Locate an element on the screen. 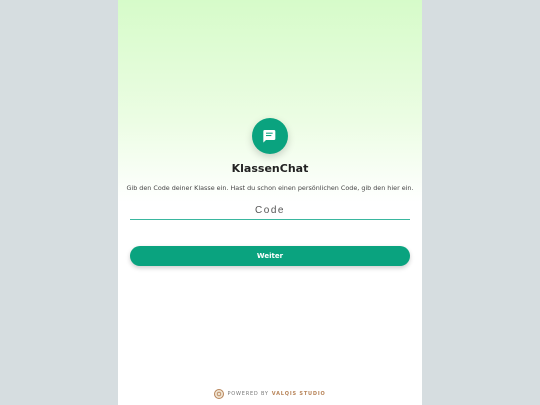 The height and width of the screenshot is (405, 540). studio-logo-mark is located at coordinates (219, 394).